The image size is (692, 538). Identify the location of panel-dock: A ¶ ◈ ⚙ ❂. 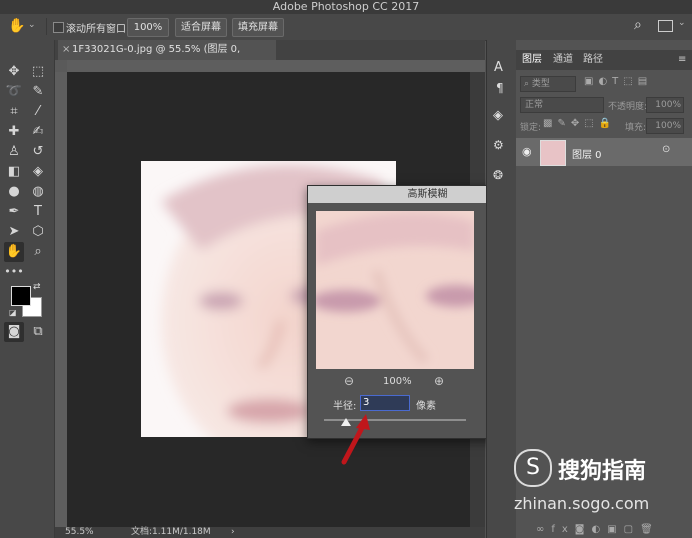
(501, 289).